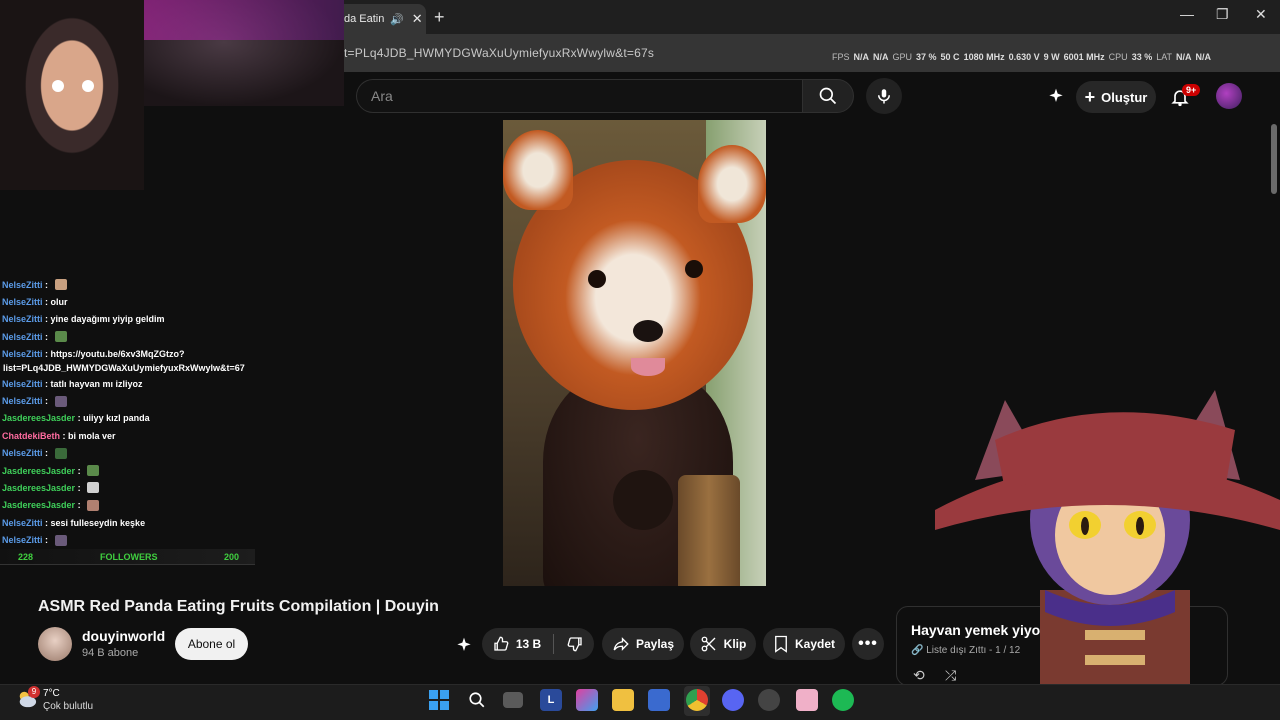 Image resolution: width=1280 pixels, height=720 pixels. Describe the element at coordinates (950, 57) in the screenshot. I see `stat-value: 50 C` at that location.